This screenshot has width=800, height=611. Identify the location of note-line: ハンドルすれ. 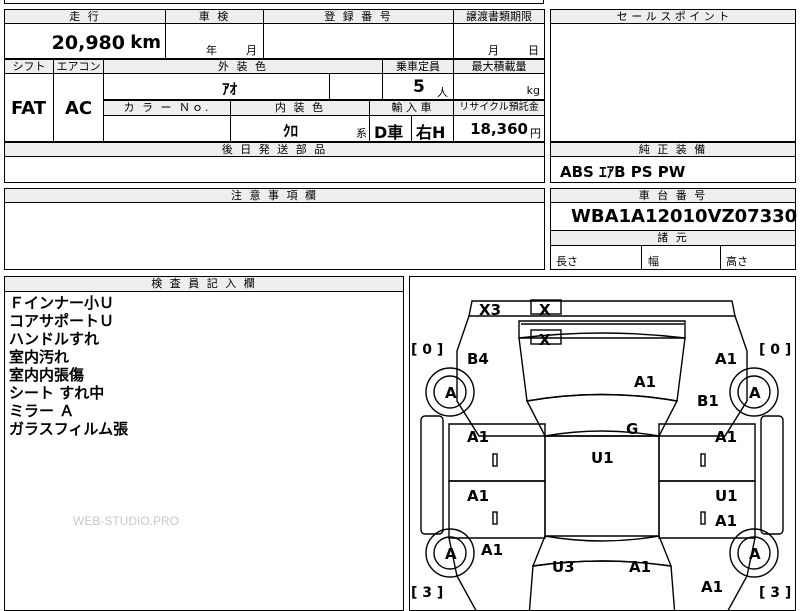
(54, 339).